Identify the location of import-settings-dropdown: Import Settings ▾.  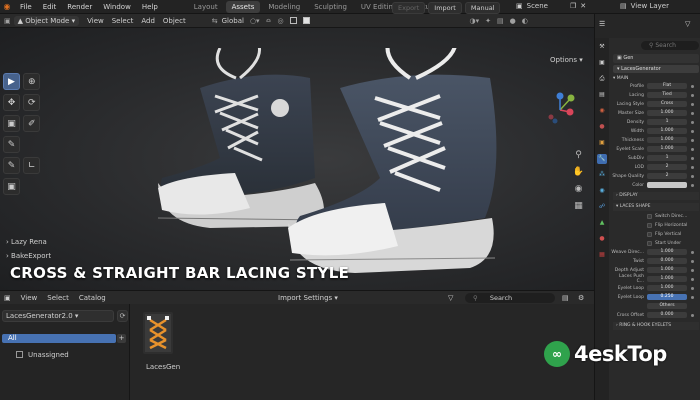
(303, 298).